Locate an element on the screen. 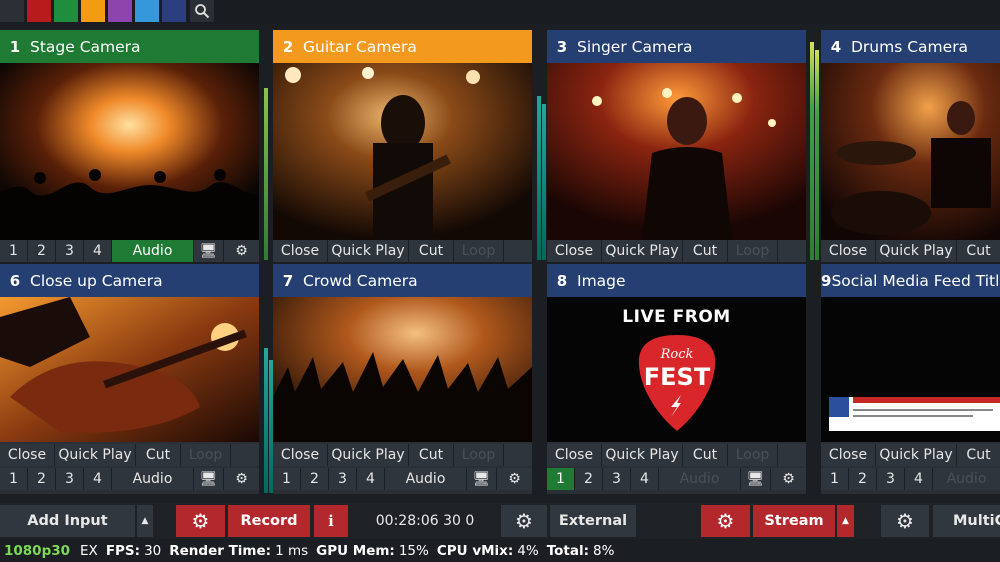  tile-header: 3 Singer Camera is located at coordinates (676, 46).